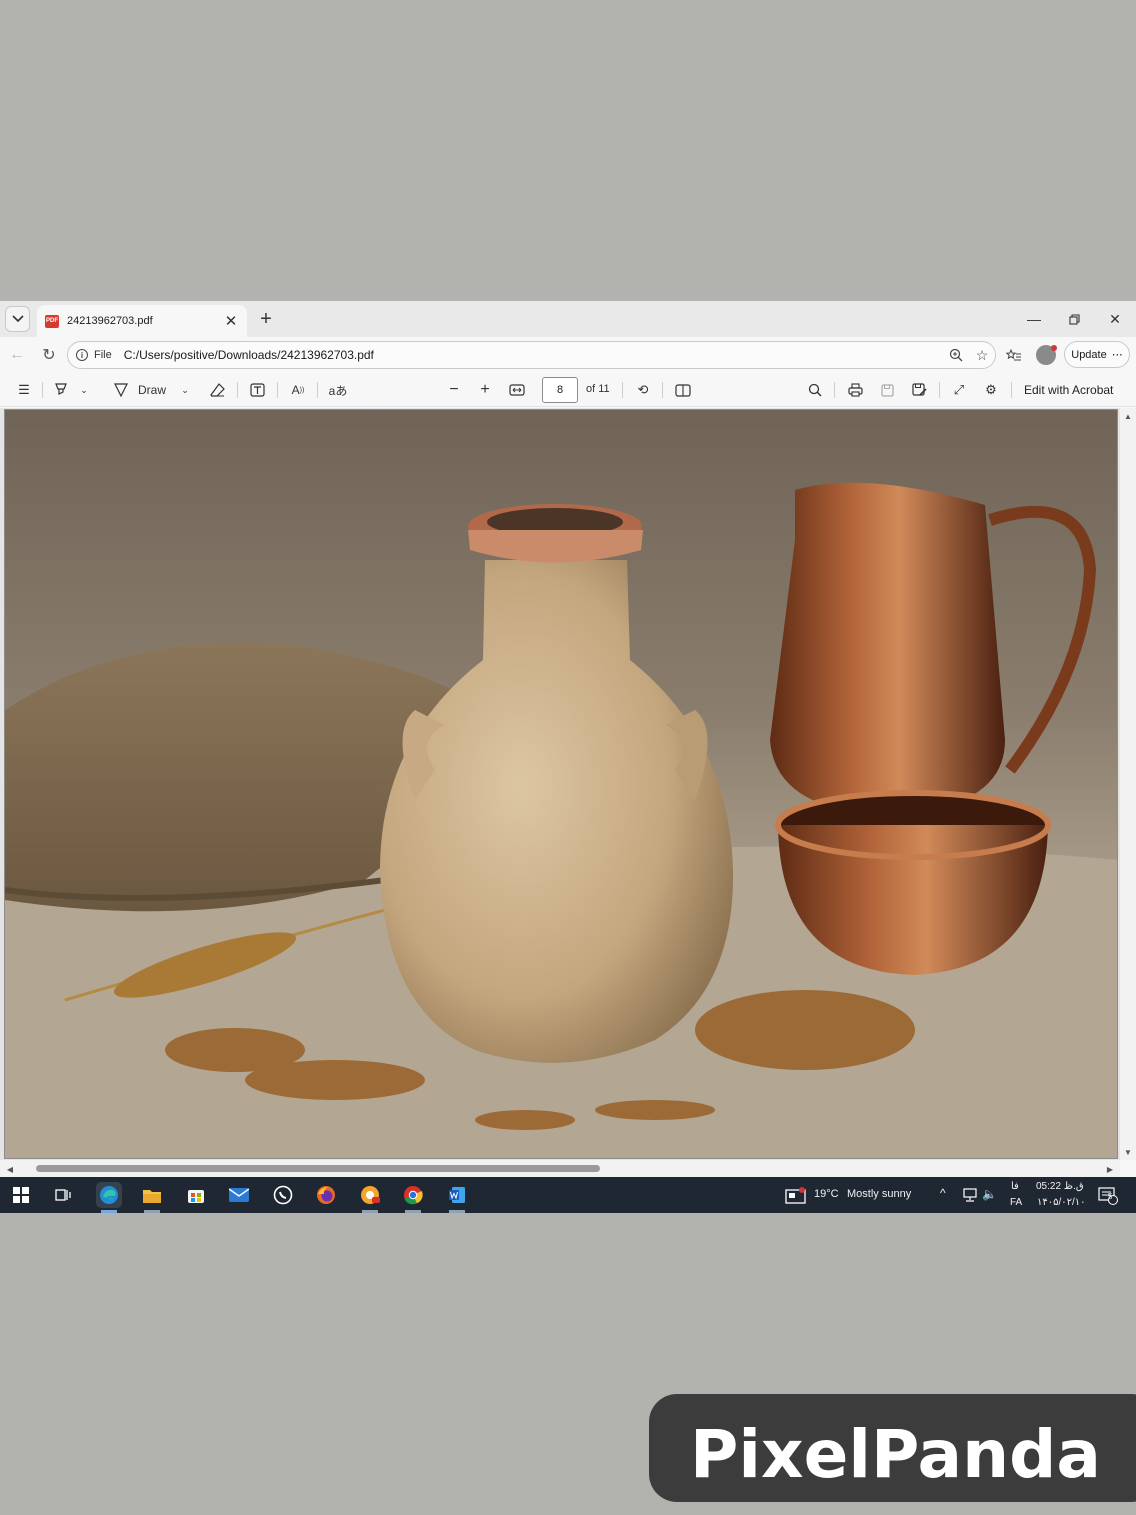 The height and width of the screenshot is (1515, 1136). Describe the element at coordinates (21, 1195) in the screenshot. I see `windows-start-icon` at that location.